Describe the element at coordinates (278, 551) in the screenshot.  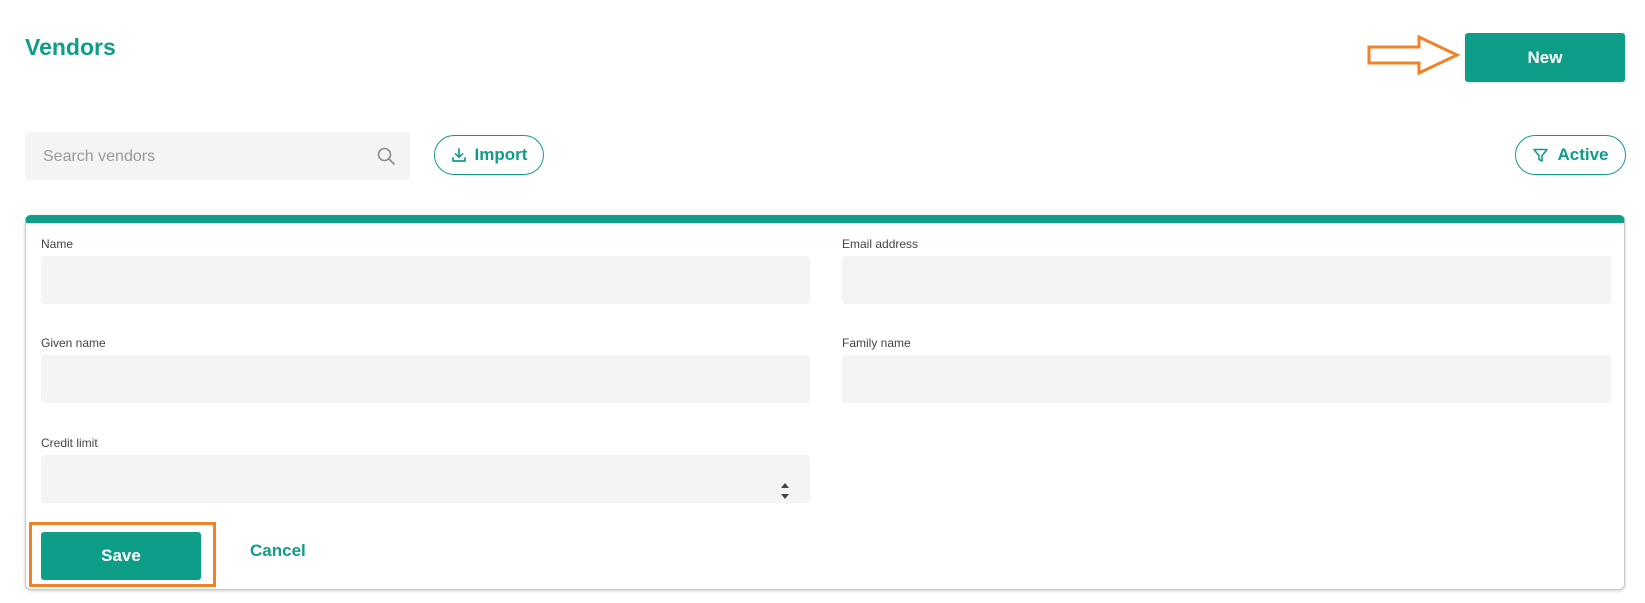
I see `cancel-button: Cancel` at that location.